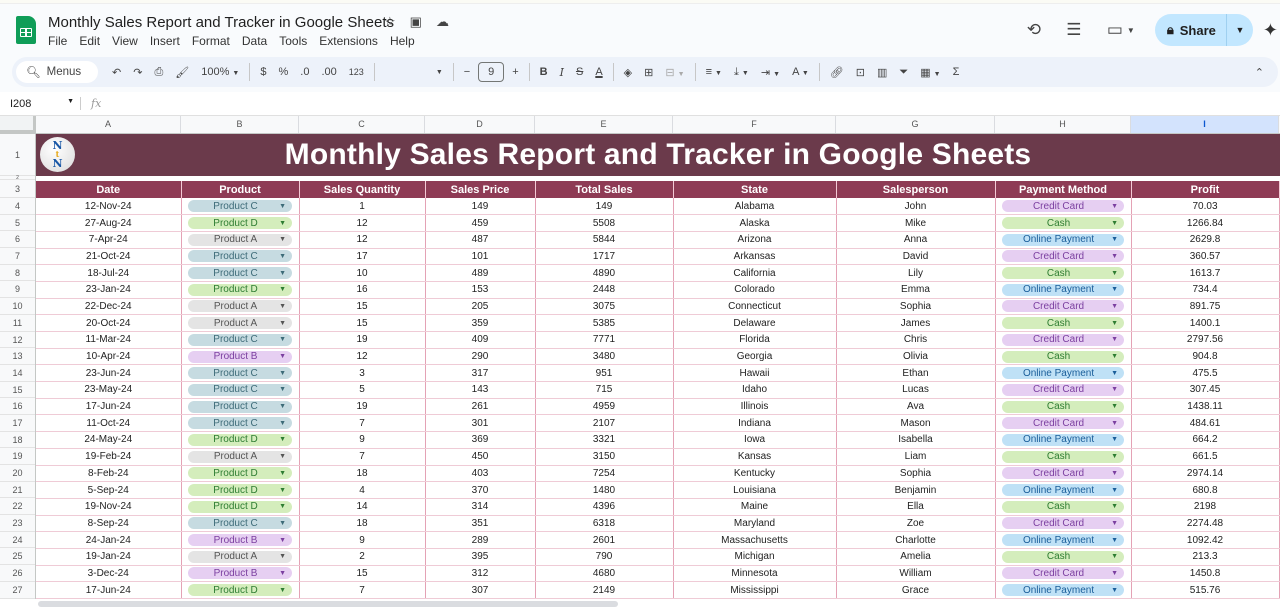  What do you see at coordinates (362, 257) in the screenshot?
I see `cell-sales-quantity: 17` at bounding box center [362, 257].